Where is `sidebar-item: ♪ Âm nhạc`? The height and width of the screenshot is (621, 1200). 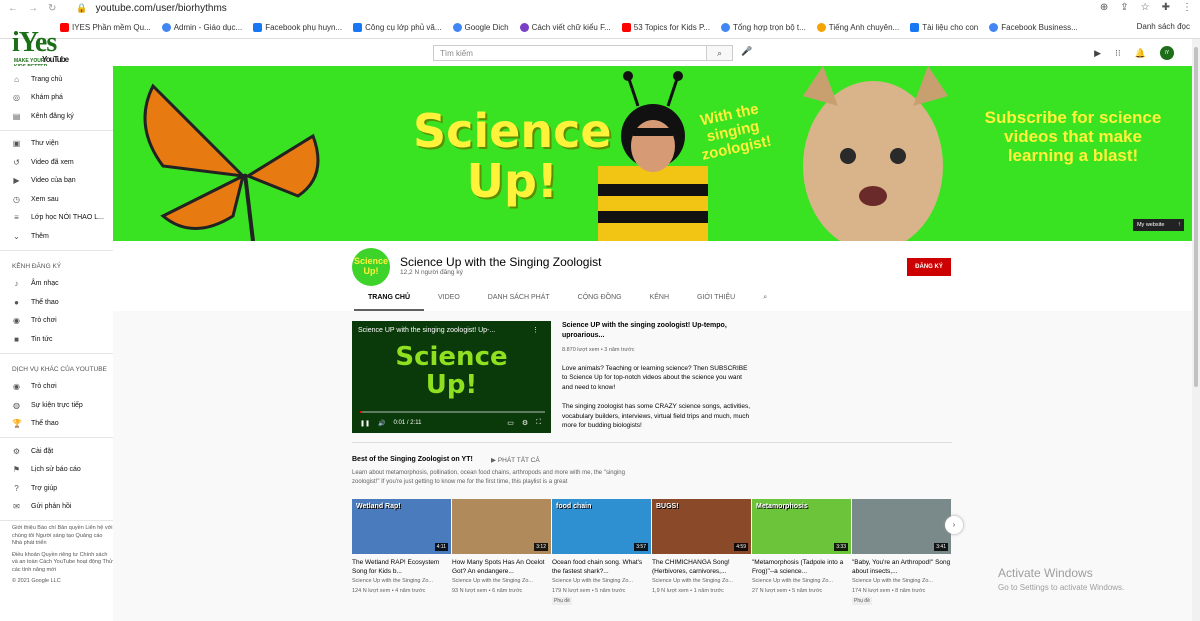 sidebar-item: ♪ Âm nhạc is located at coordinates (56, 284).